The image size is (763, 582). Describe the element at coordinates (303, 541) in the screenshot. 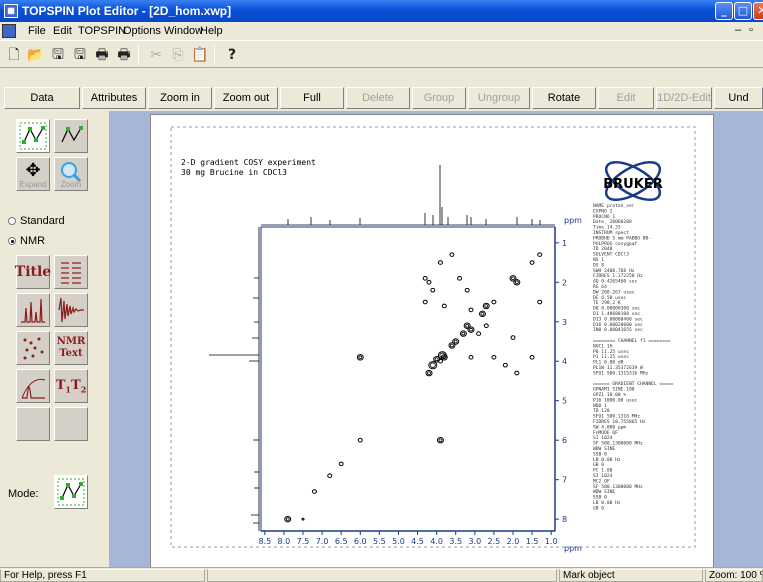

I see `x-tick-label: 7.5` at that location.